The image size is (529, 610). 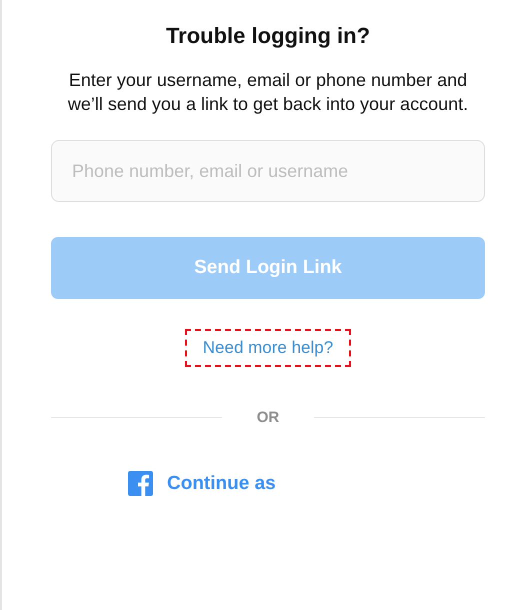 What do you see at coordinates (268, 92) in the screenshot?
I see `instructions-text: Enter your username, email or phone number and we’ll send you a link to get back into your account.` at bounding box center [268, 92].